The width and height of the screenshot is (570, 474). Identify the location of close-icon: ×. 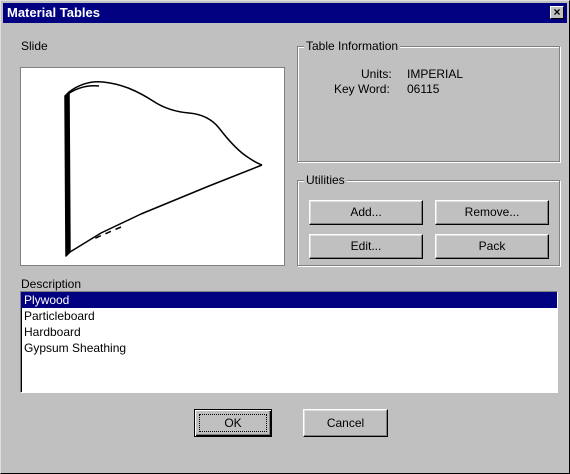
(557, 12).